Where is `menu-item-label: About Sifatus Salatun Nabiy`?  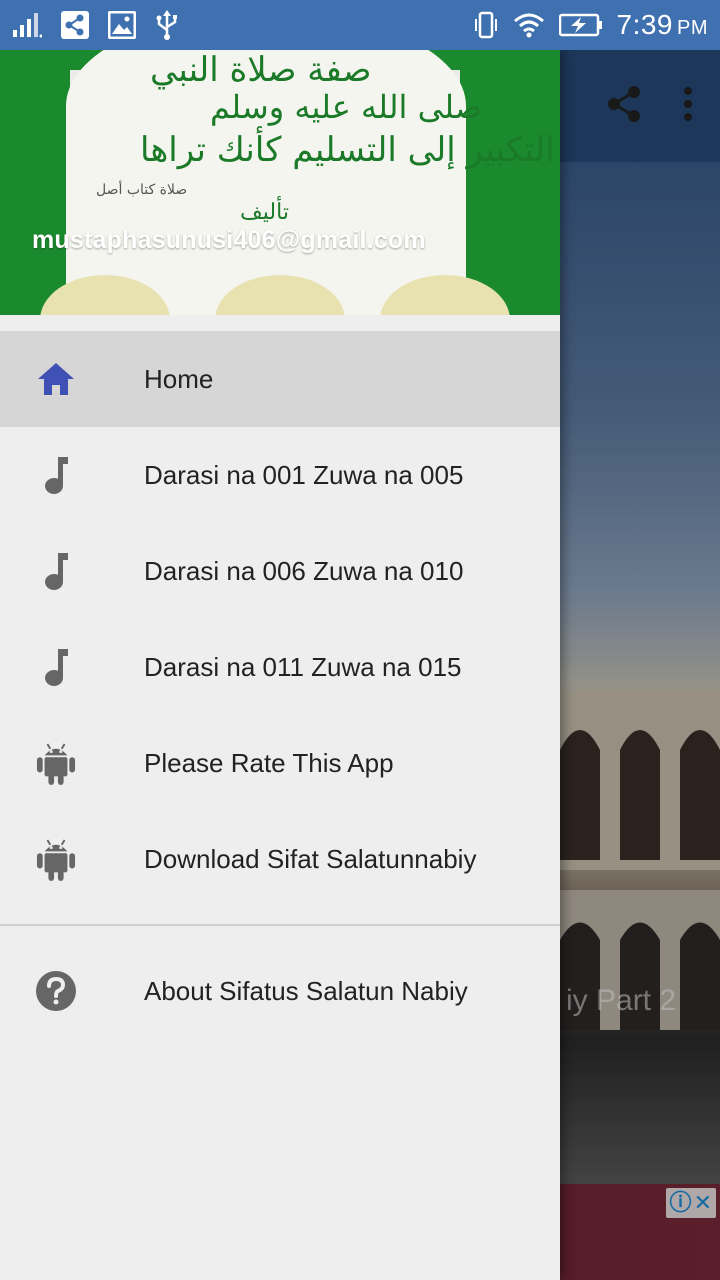
menu-item-label: About Sifatus Salatun Nabiy is located at coordinates (306, 990).